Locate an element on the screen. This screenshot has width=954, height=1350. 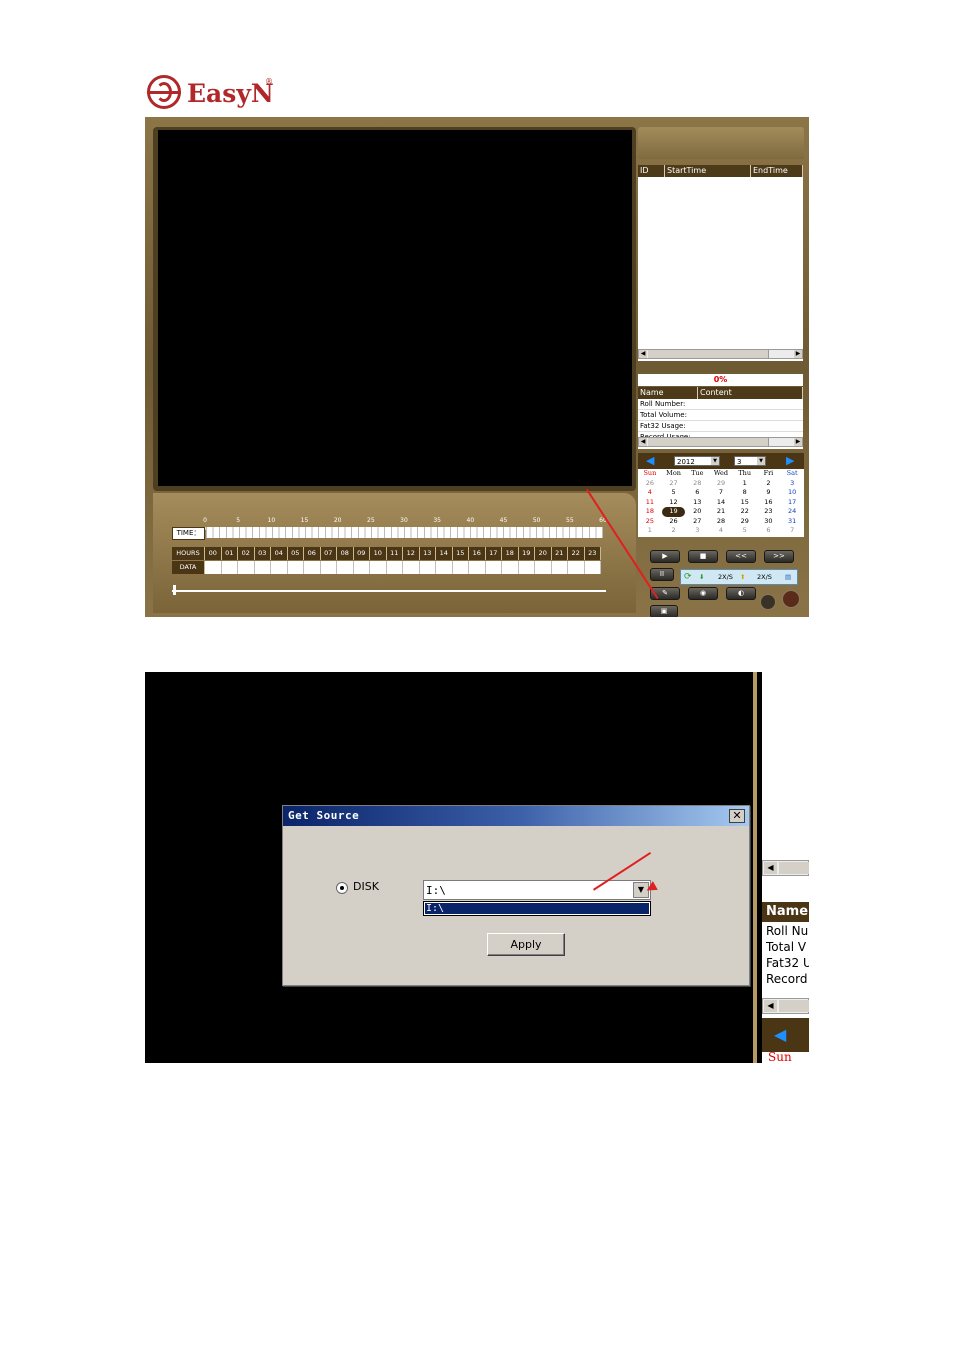
snapshot-button: ◉ is located at coordinates (703, 593).